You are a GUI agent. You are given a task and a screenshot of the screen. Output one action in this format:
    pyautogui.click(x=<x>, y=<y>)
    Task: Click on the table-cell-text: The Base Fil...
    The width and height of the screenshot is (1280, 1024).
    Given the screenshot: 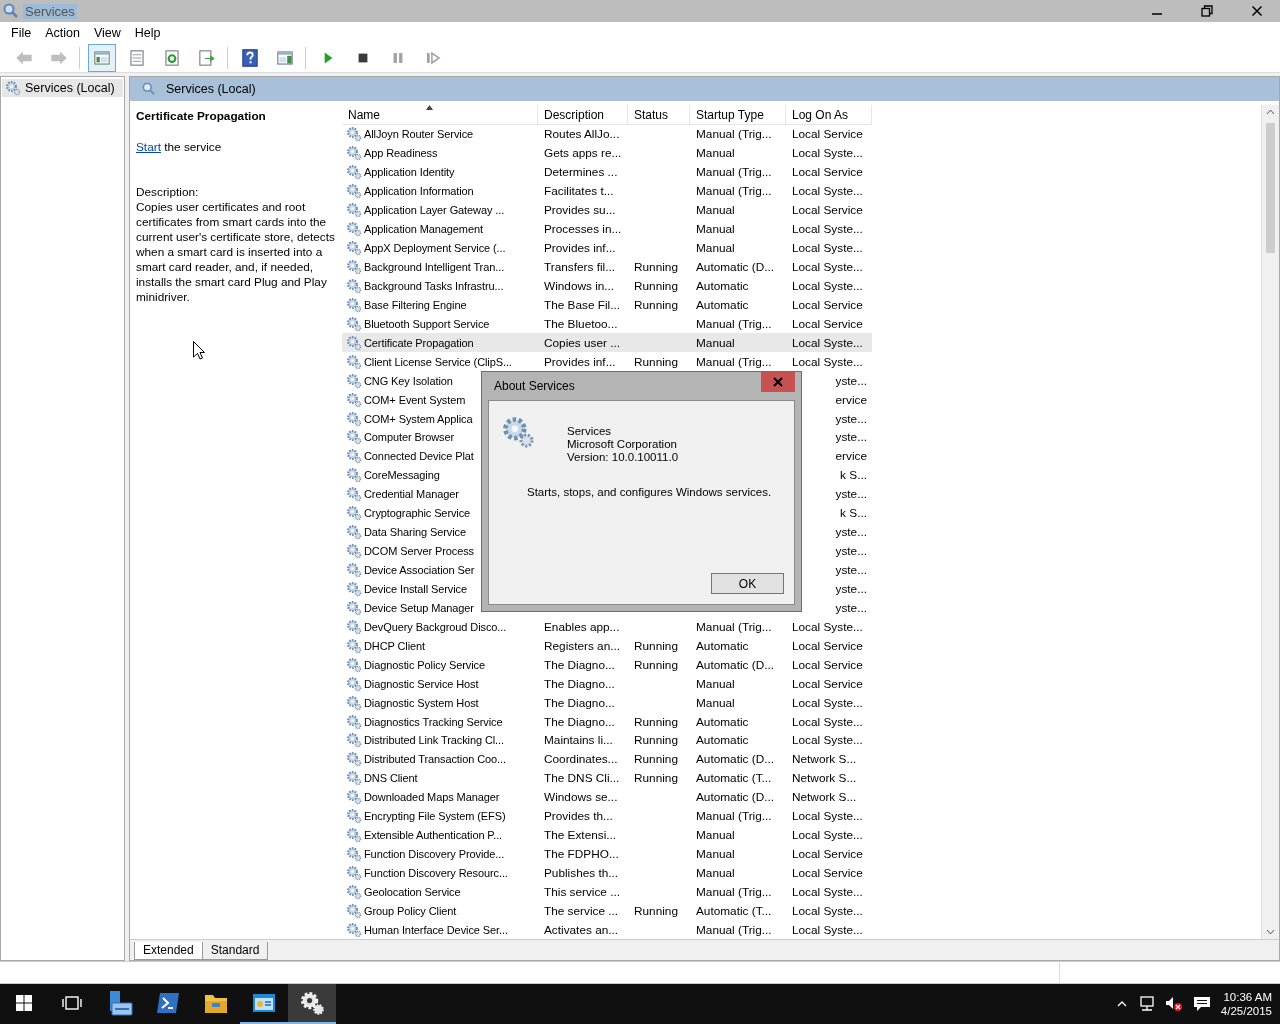 What is the action you would take?
    pyautogui.click(x=582, y=304)
    